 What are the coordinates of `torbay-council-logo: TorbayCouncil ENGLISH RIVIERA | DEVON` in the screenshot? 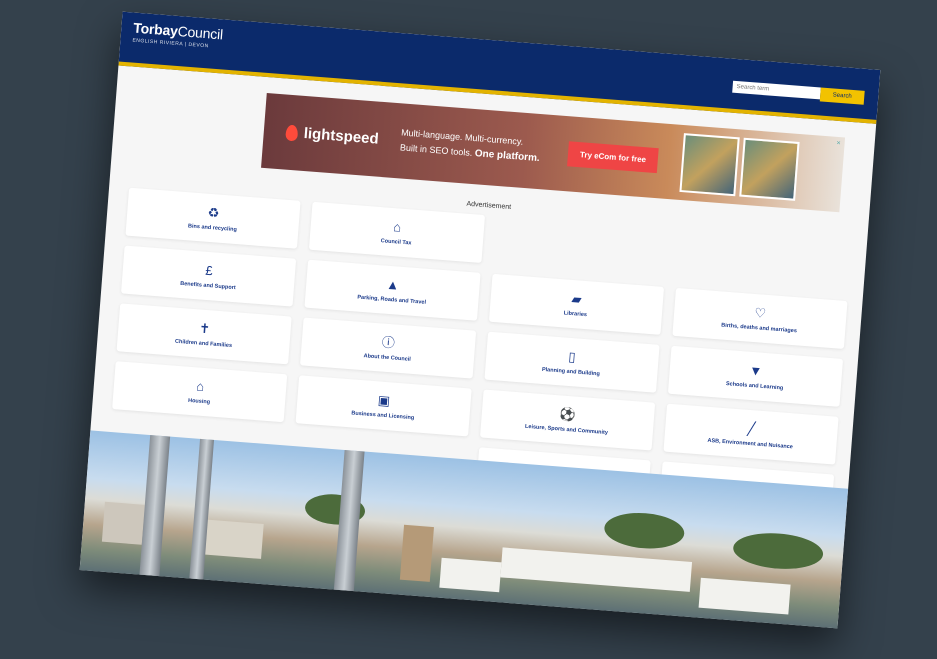 It's located at (177, 35).